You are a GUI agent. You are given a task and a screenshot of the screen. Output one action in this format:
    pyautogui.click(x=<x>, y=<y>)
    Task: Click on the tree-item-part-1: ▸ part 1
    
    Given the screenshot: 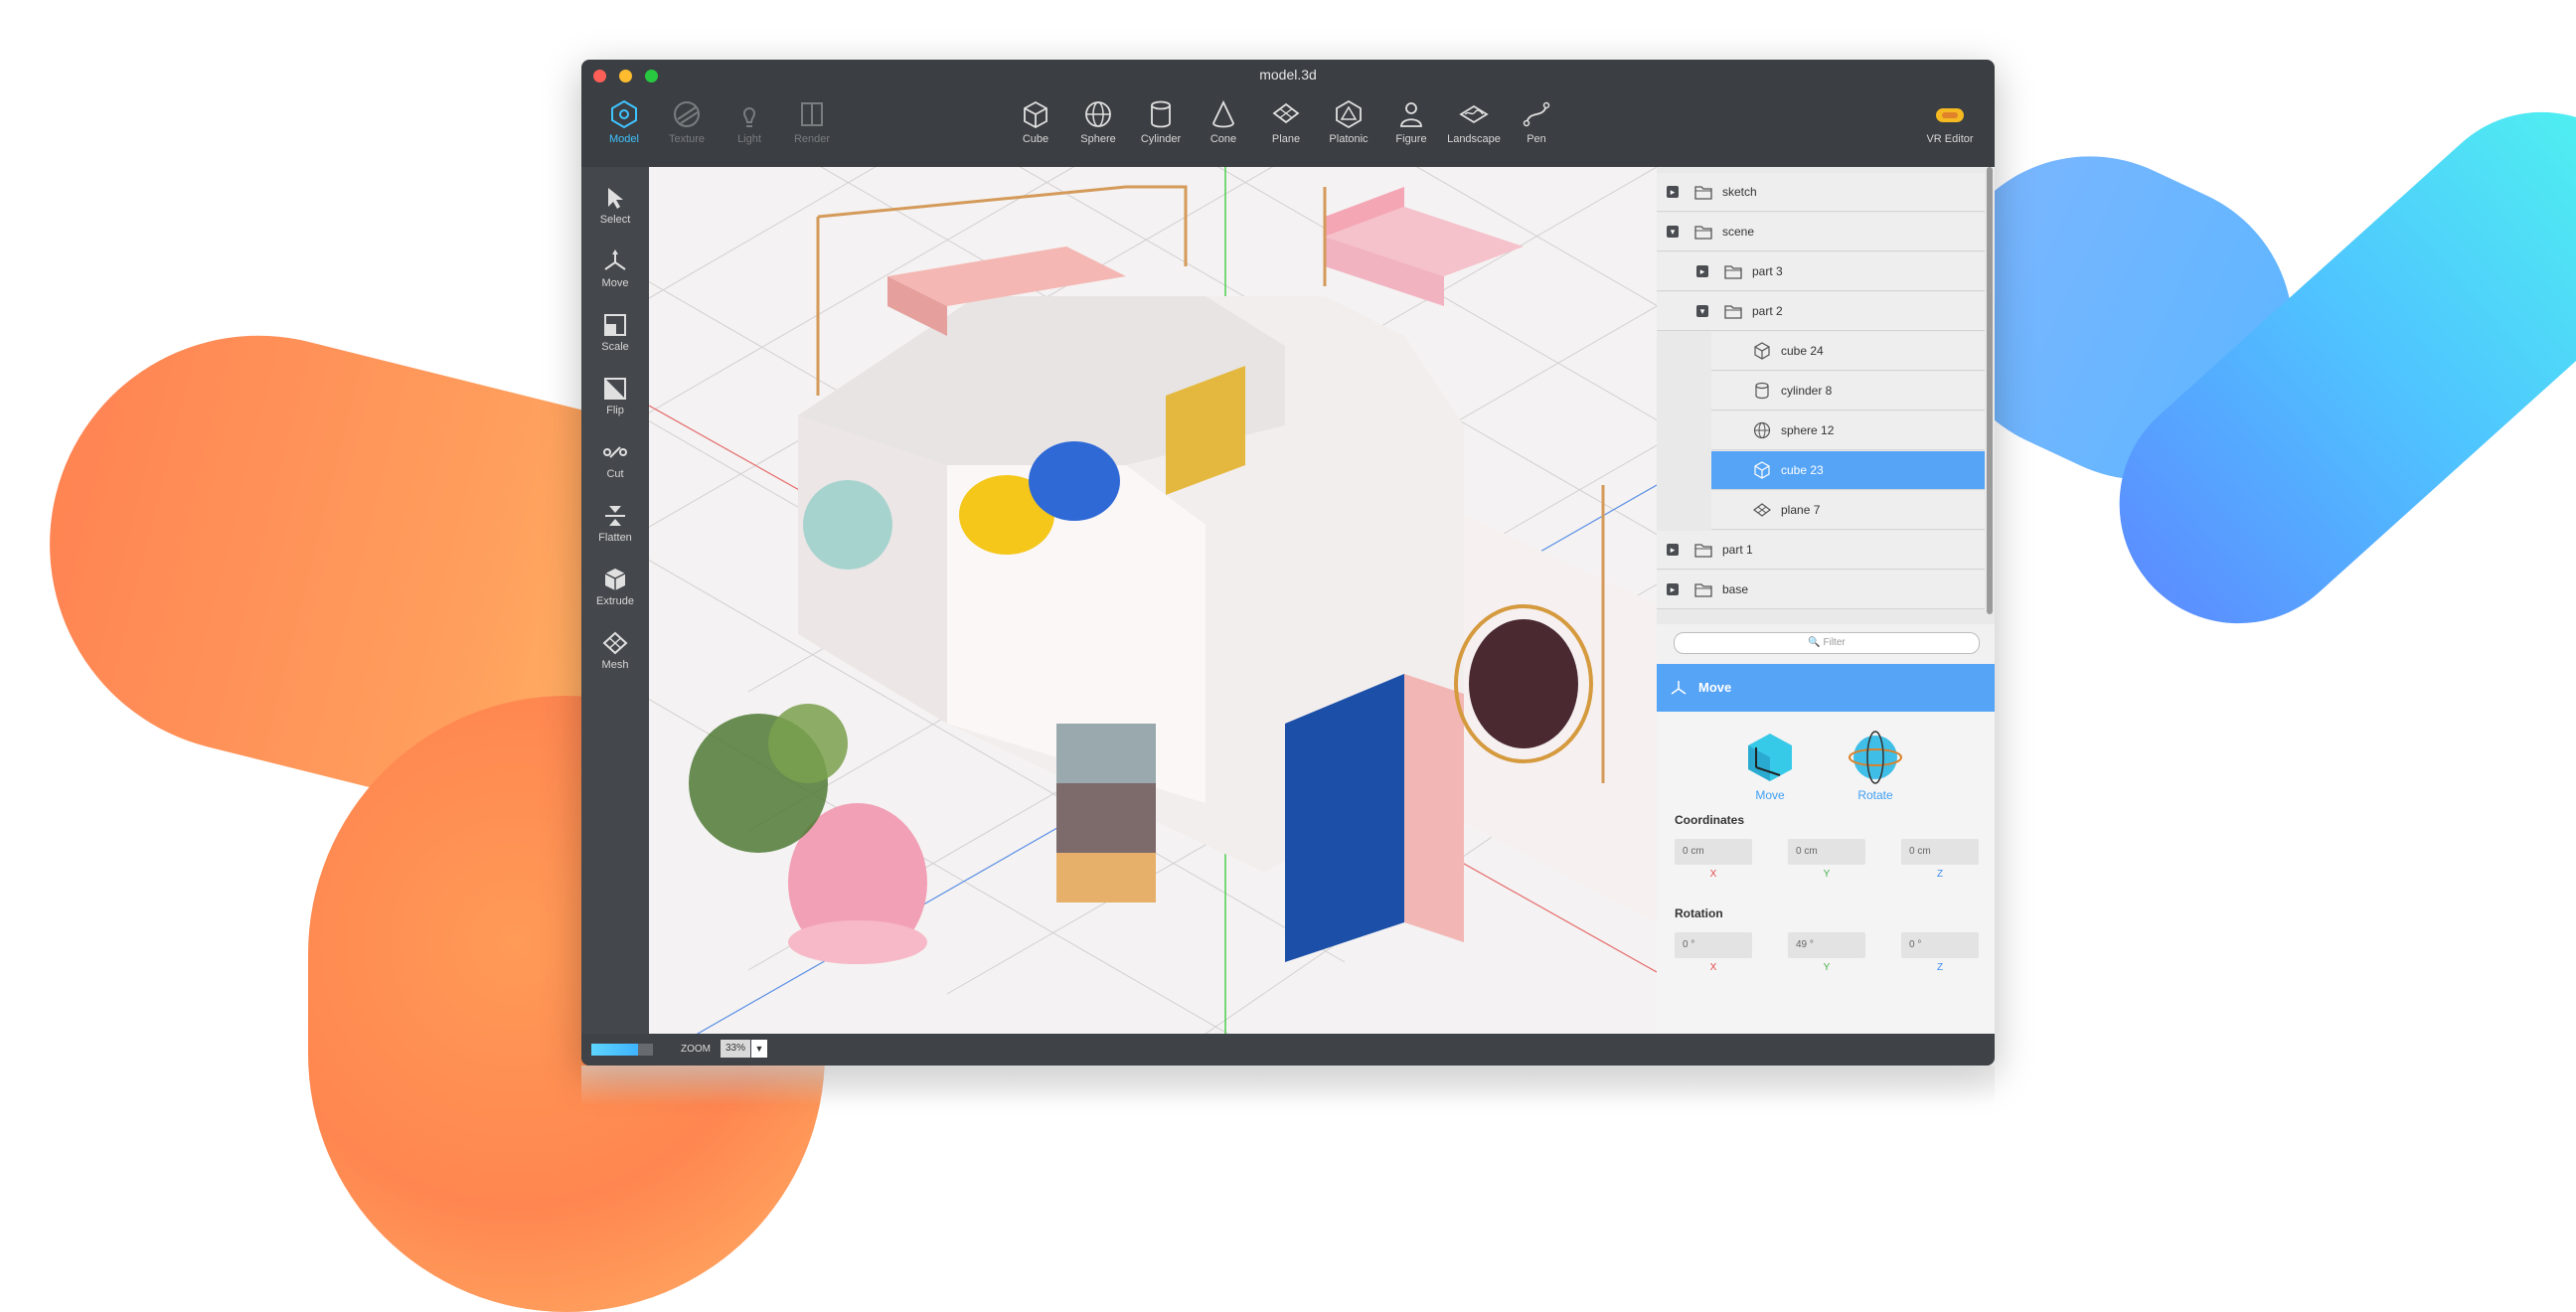 What is the action you would take?
    pyautogui.click(x=1821, y=550)
    